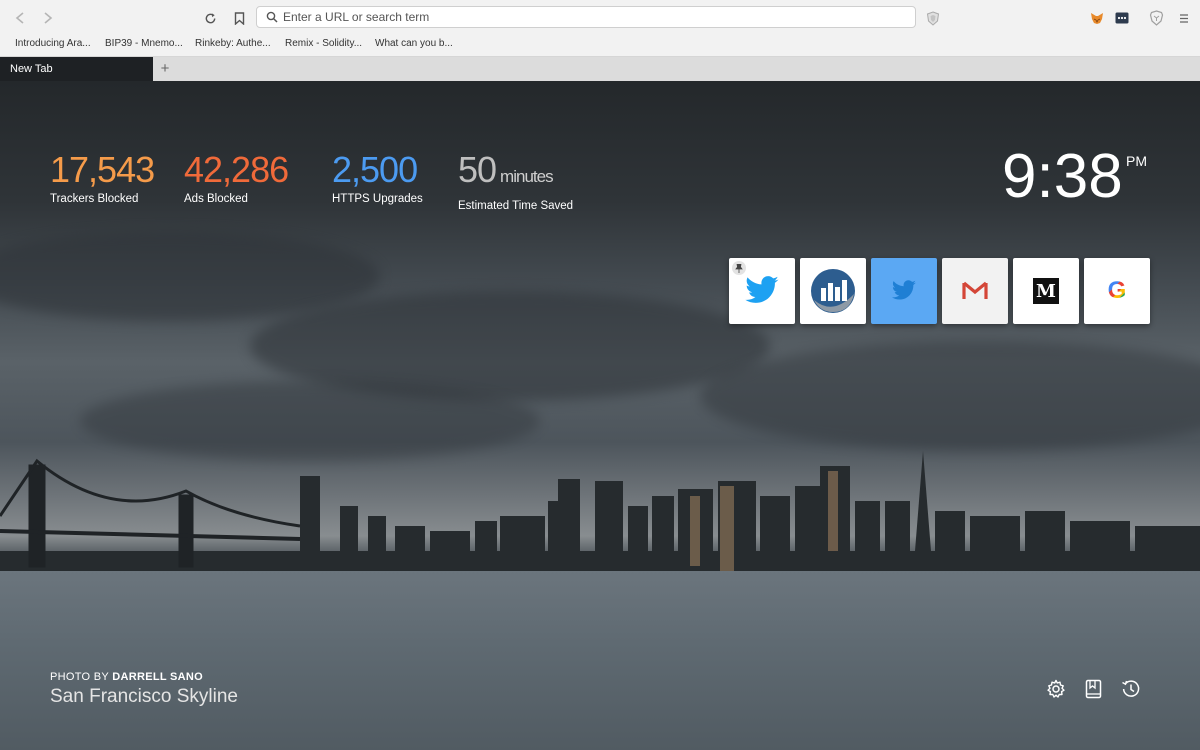 This screenshot has width=1200, height=750. I want to click on bookmarks-book-icon, so click(1093, 689).